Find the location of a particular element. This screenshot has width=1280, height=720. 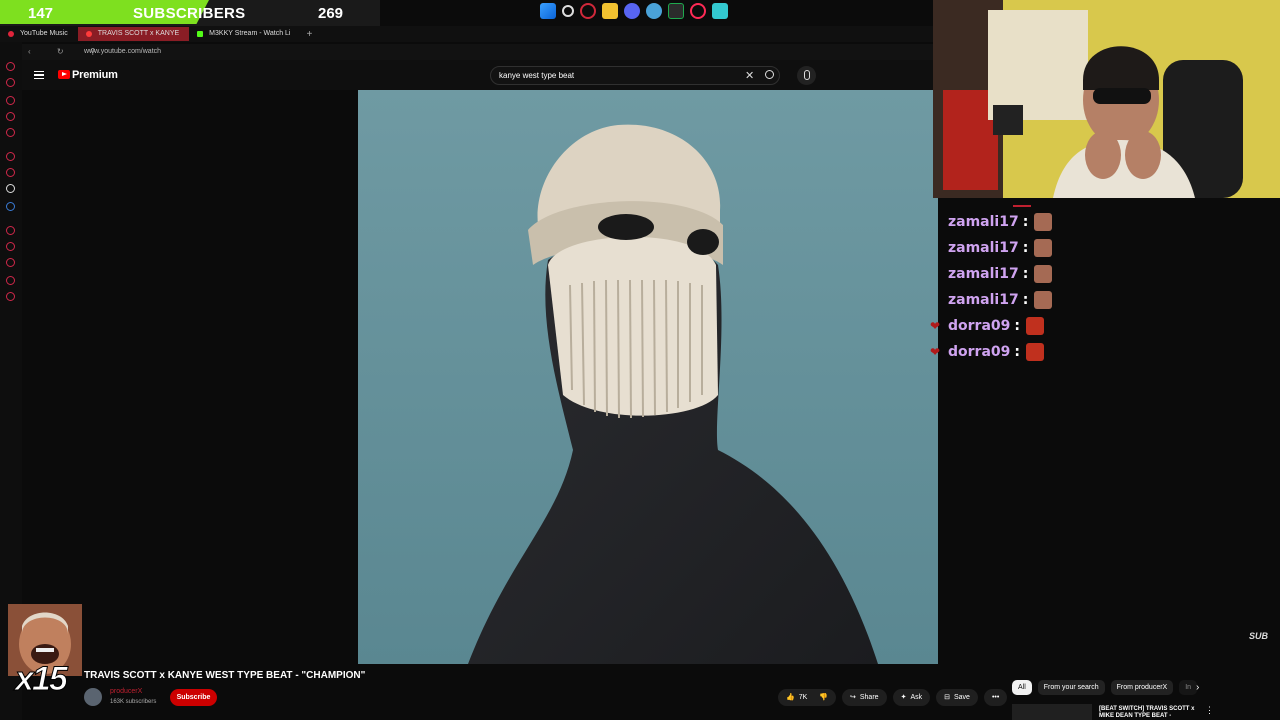

like-button: 👍 7K 👎 is located at coordinates (807, 697).